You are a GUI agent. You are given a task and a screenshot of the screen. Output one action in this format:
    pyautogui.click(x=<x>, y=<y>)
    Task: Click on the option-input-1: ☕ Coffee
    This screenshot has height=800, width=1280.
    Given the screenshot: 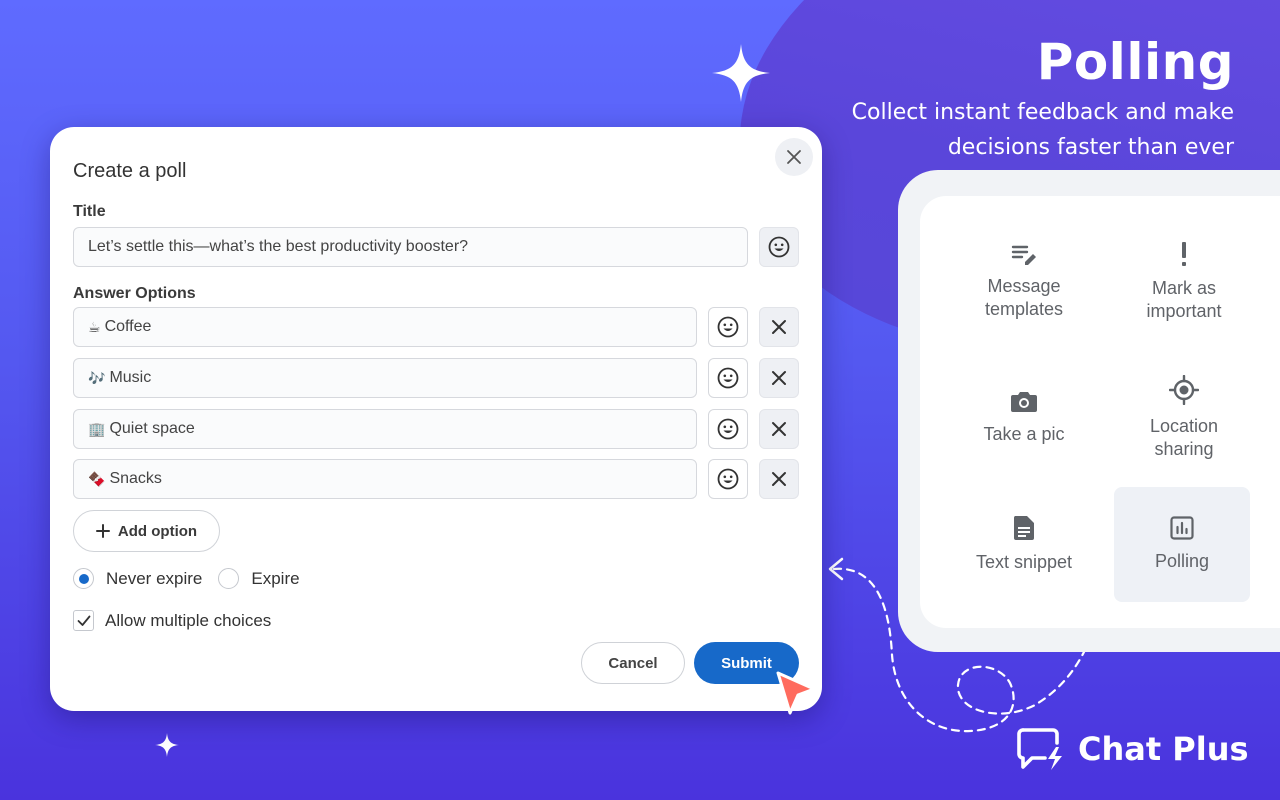 What is the action you would take?
    pyautogui.click(x=385, y=327)
    